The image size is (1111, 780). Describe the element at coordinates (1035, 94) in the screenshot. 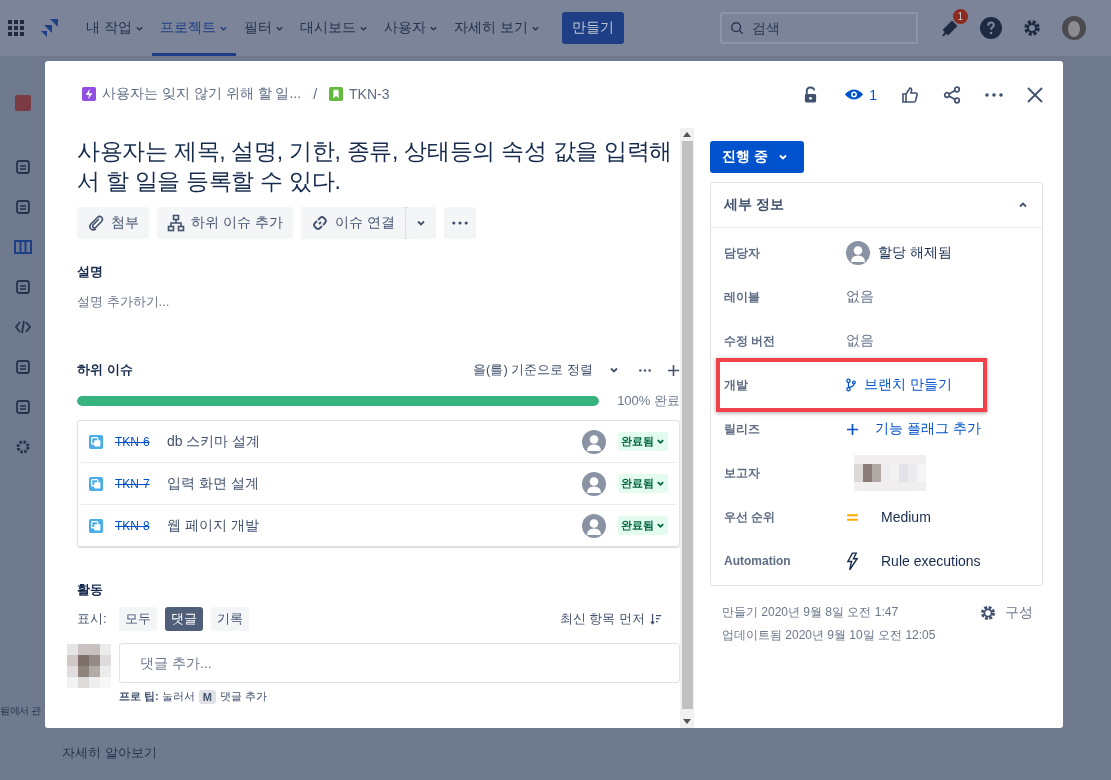

I see `close-icon` at that location.